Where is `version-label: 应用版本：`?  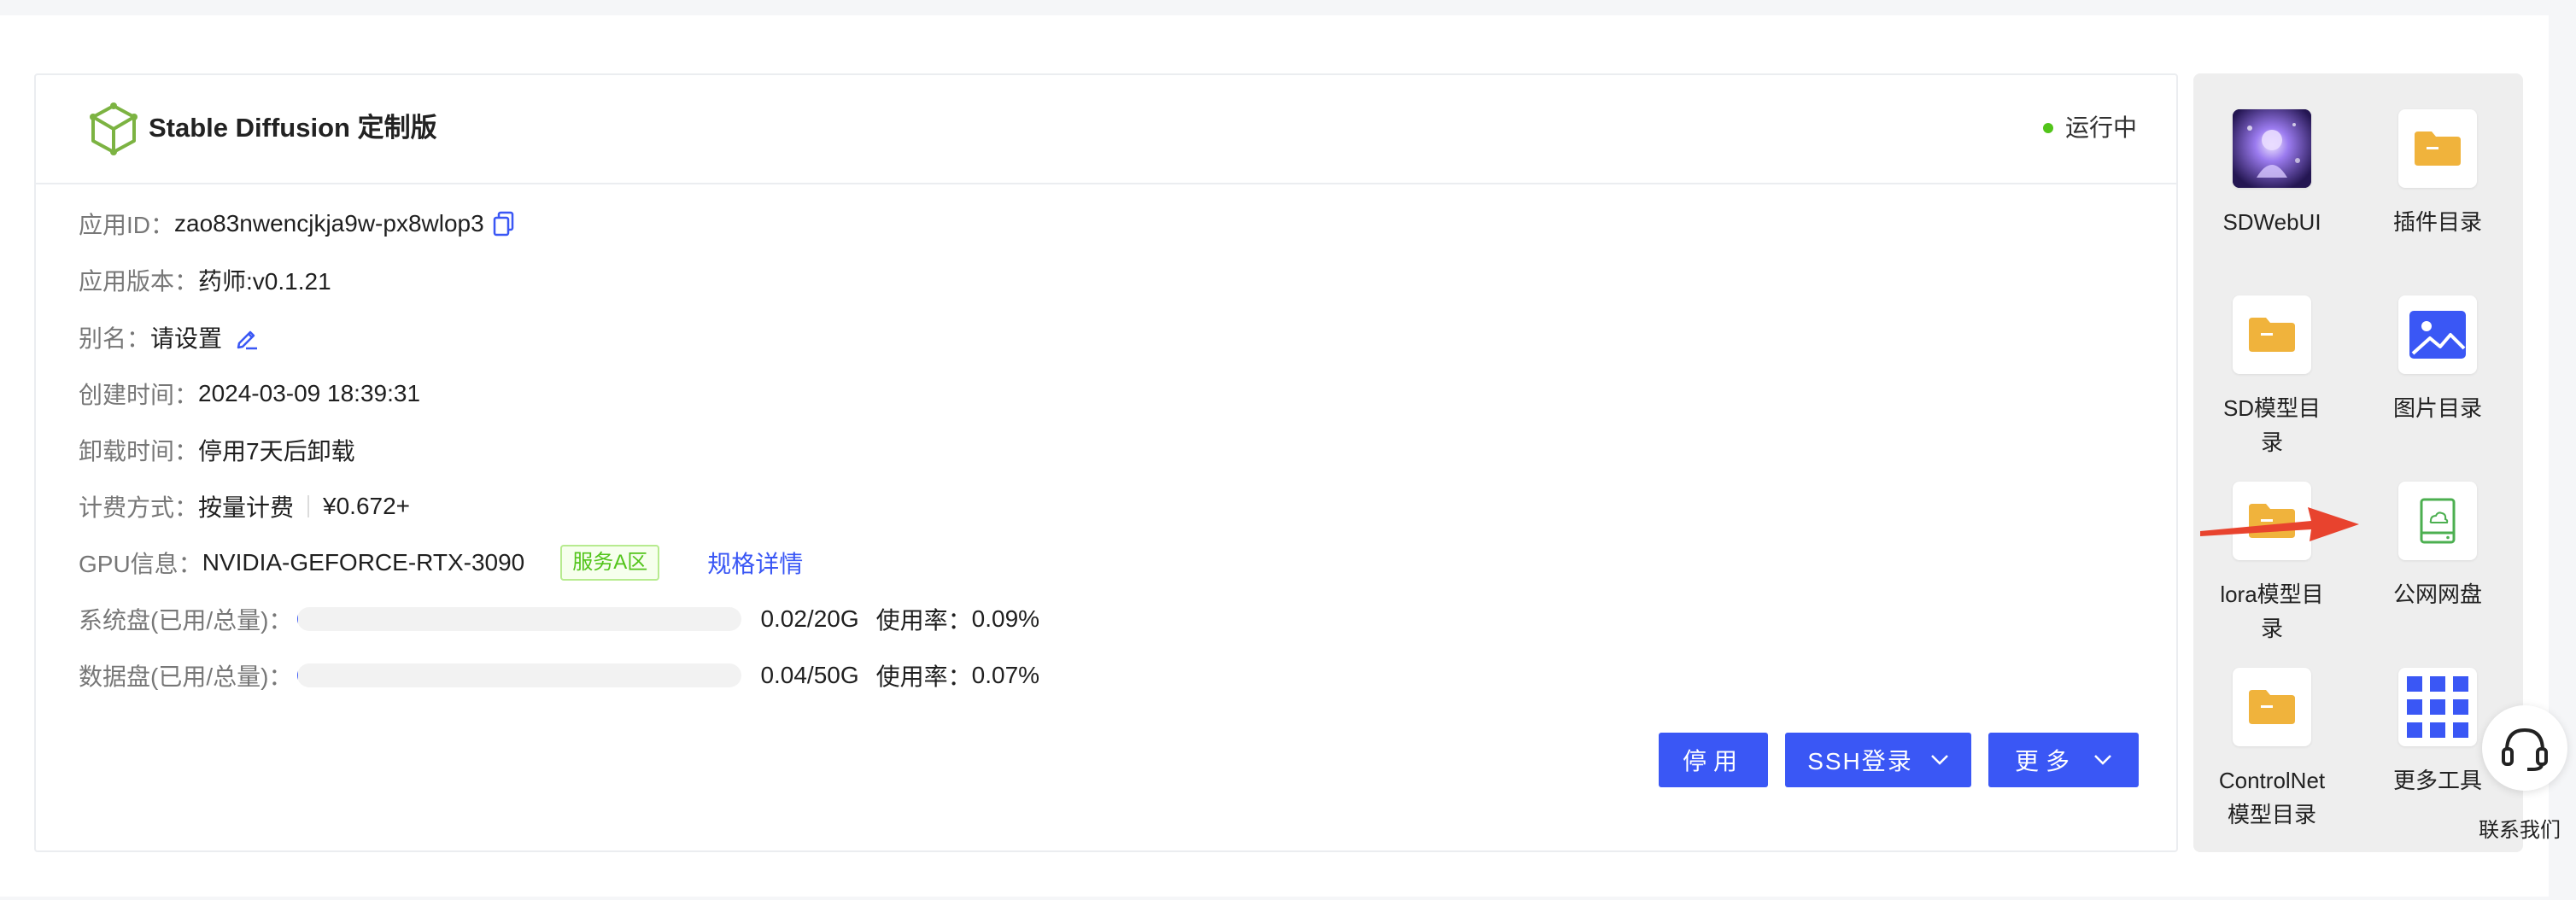
version-label: 应用版本： is located at coordinates (139, 282).